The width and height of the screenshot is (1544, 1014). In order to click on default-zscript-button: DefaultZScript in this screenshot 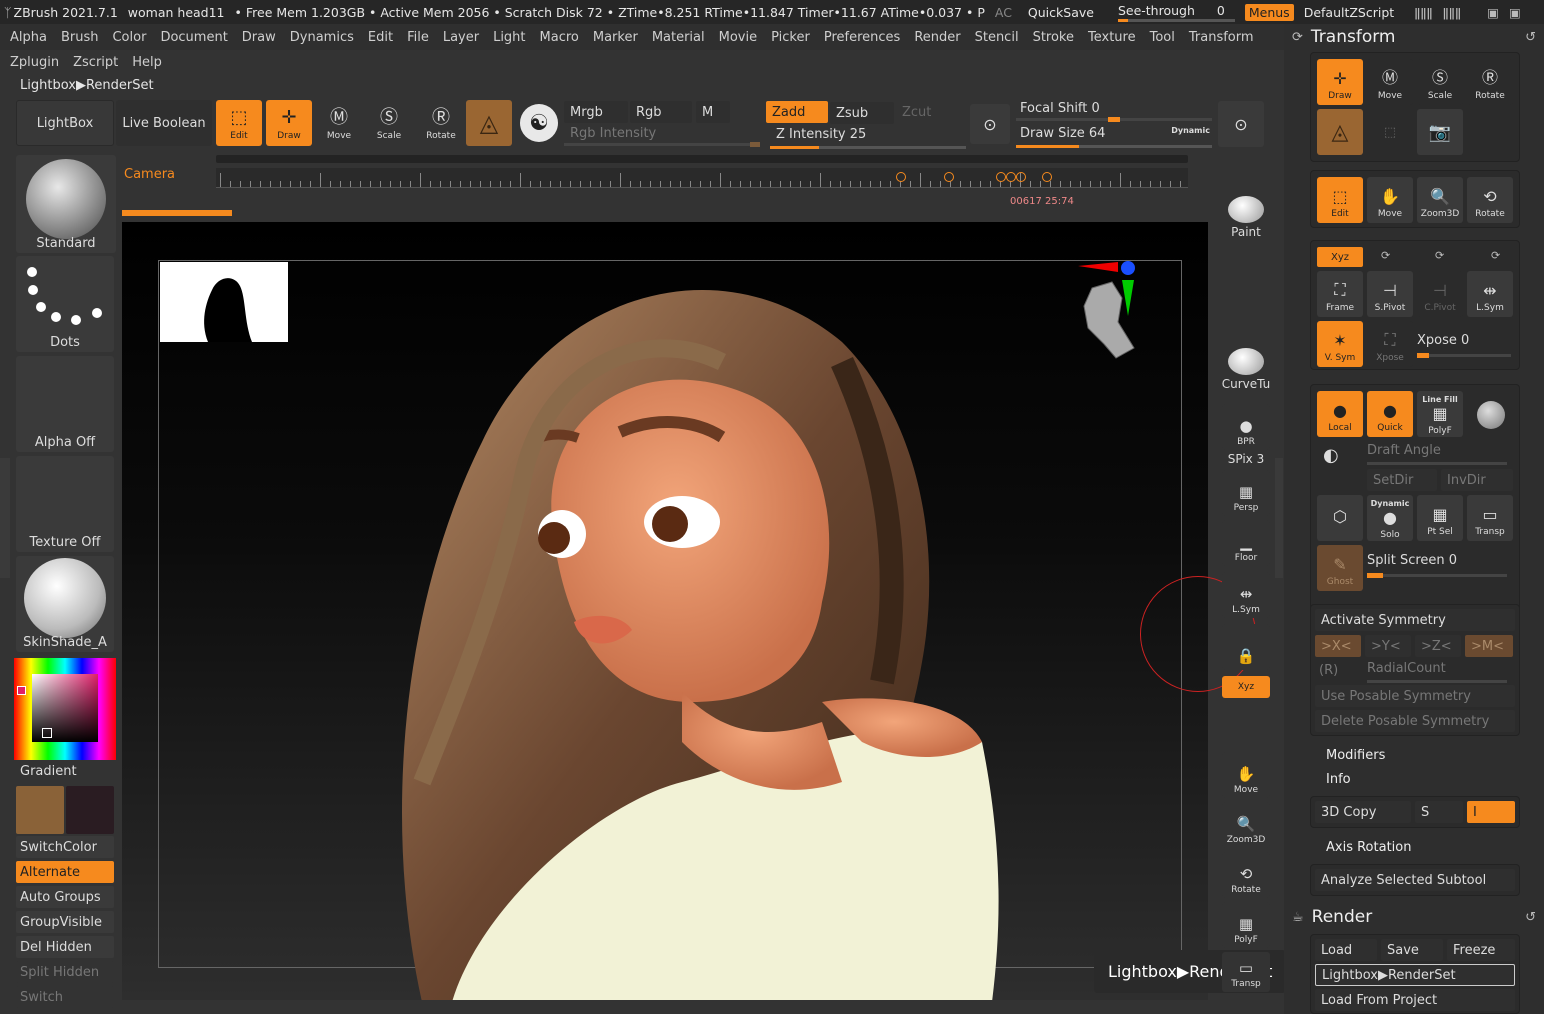, I will do `click(1349, 12)`.